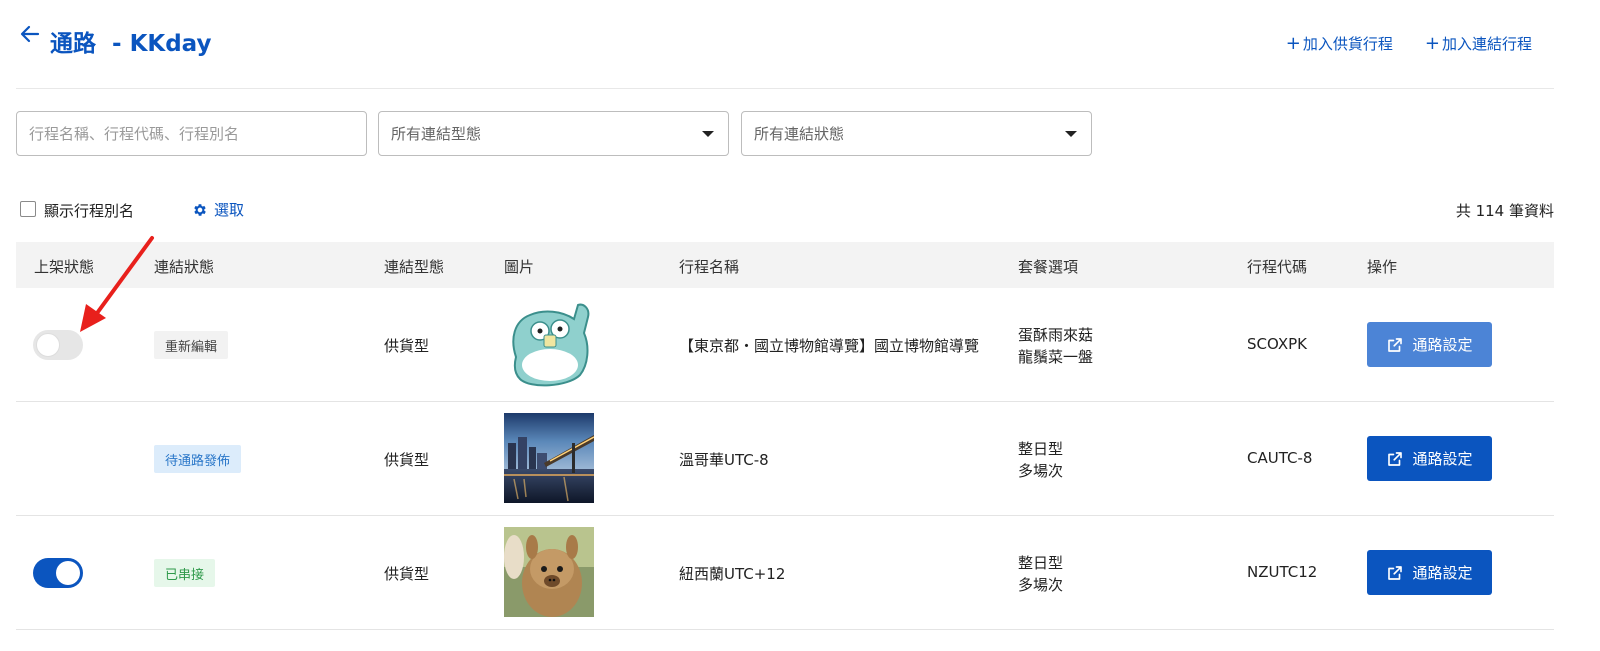  Describe the element at coordinates (200, 209) in the screenshot. I see `gear-icon` at that location.